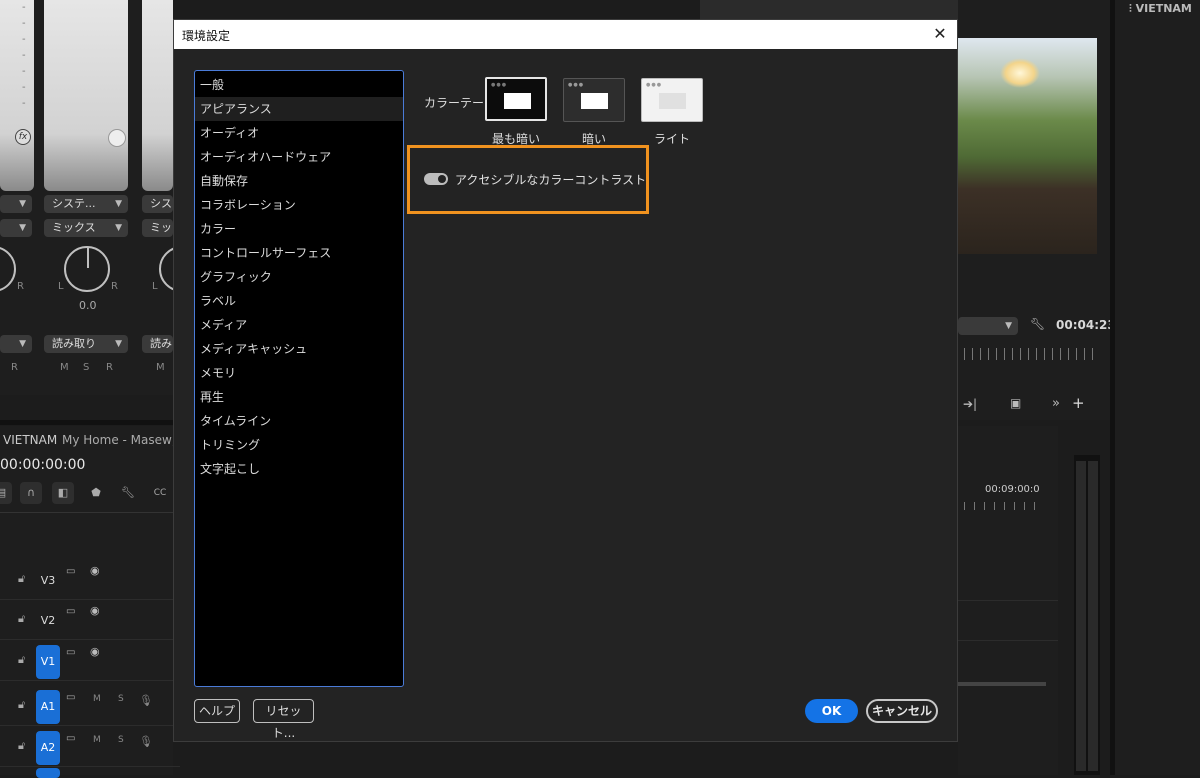  Describe the element at coordinates (299, 85) in the screenshot. I see `category-item: 一般` at that location.